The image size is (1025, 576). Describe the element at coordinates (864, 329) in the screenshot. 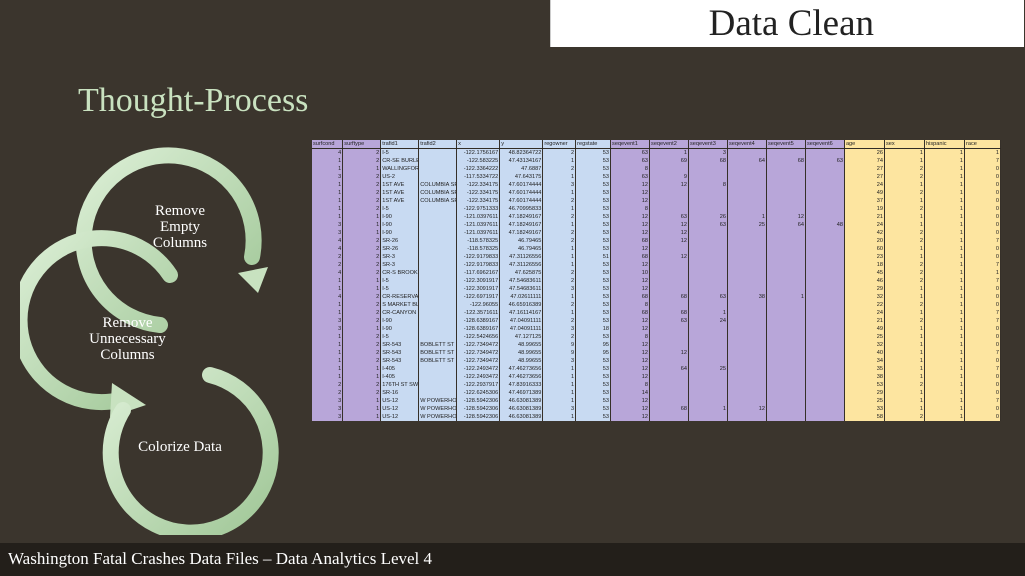

I see `table-cell: 49` at that location.